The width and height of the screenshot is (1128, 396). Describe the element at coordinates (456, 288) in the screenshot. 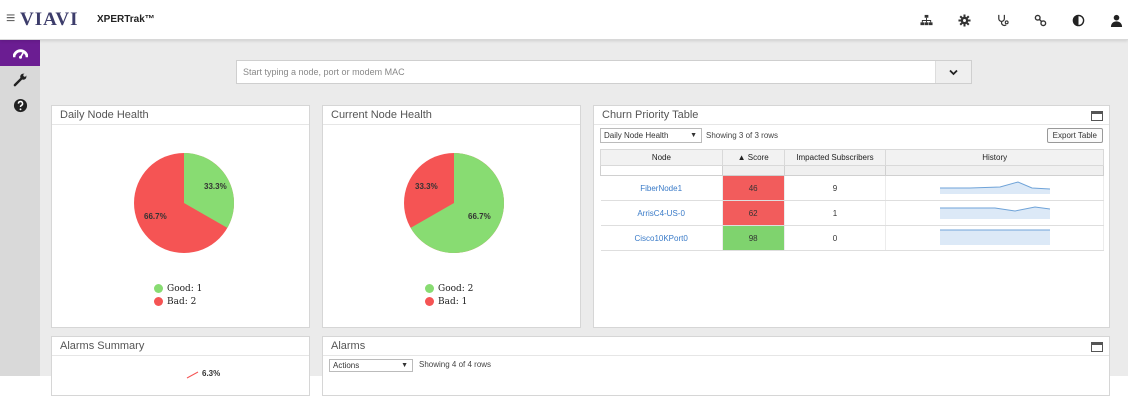

I see `legend-good-label: Good: 2` at that location.